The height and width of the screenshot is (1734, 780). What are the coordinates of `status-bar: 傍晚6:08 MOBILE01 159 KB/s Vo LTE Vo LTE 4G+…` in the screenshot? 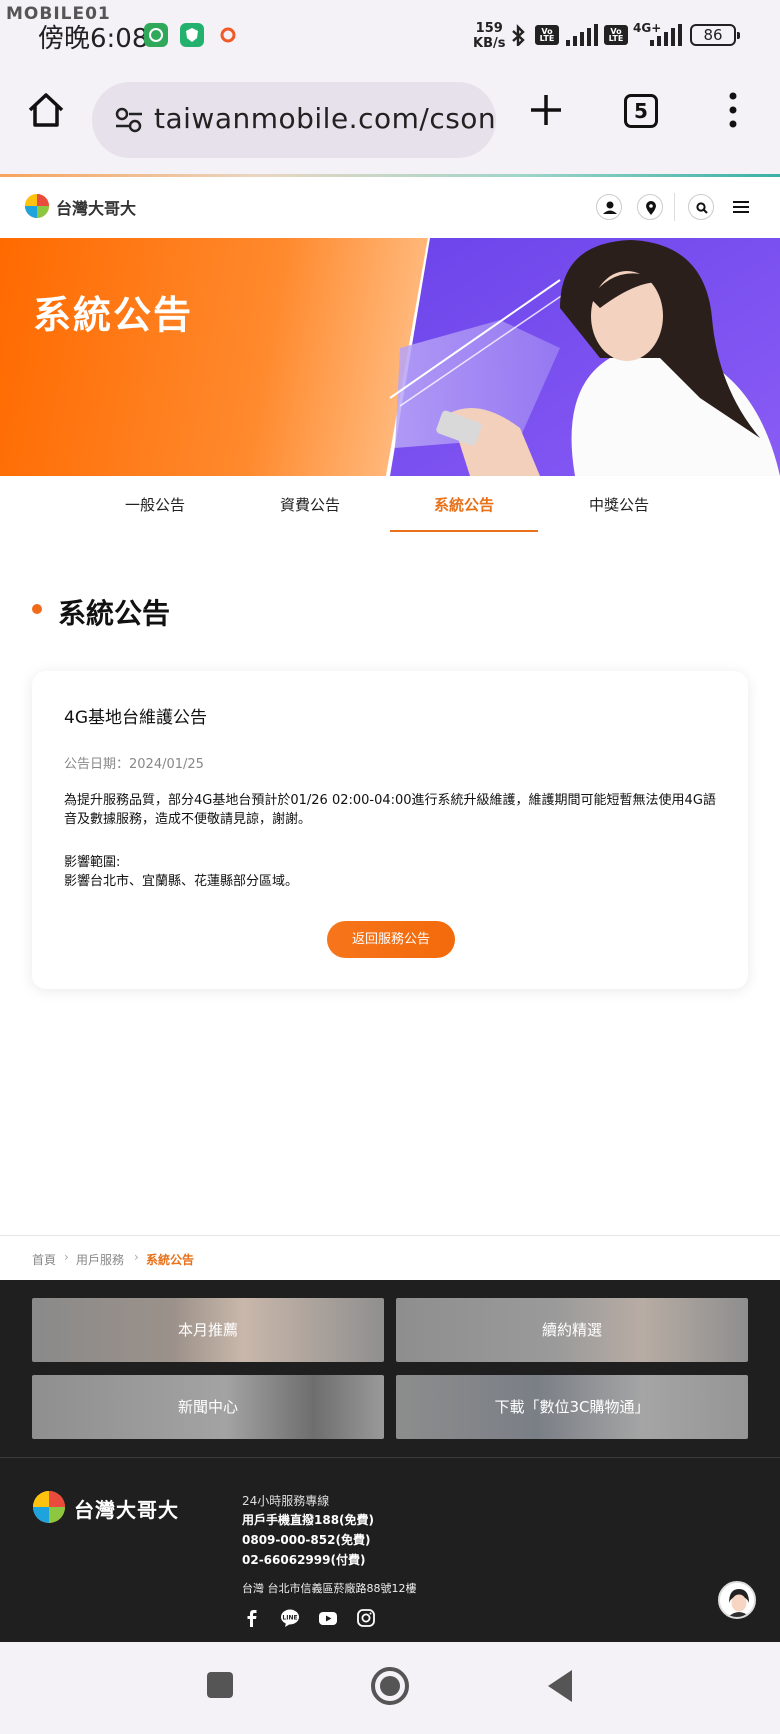 It's located at (390, 31).